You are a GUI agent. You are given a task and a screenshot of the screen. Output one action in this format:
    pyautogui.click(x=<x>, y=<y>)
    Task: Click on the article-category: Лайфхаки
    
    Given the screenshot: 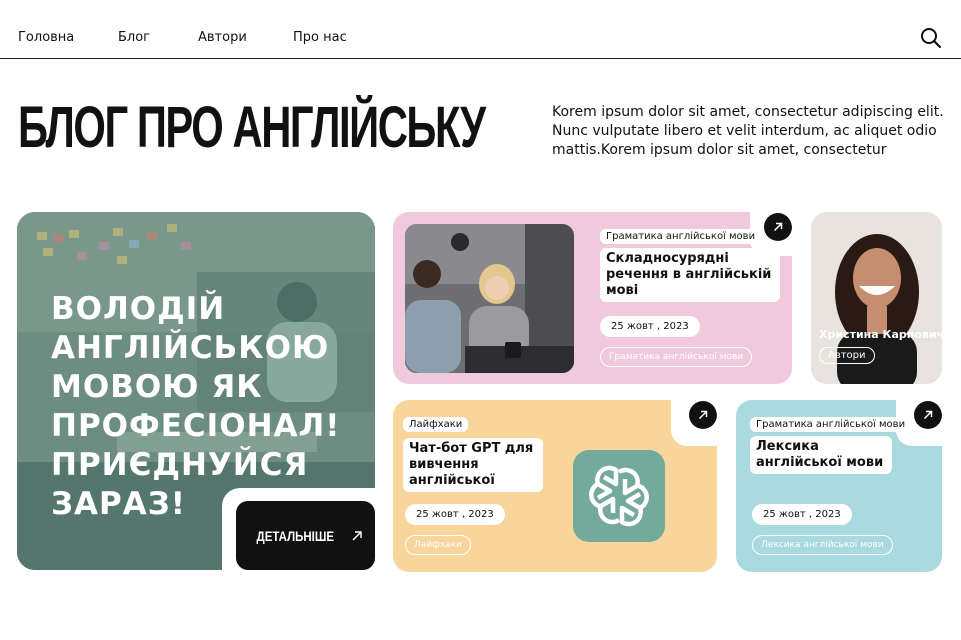 What is the action you would take?
    pyautogui.click(x=436, y=424)
    